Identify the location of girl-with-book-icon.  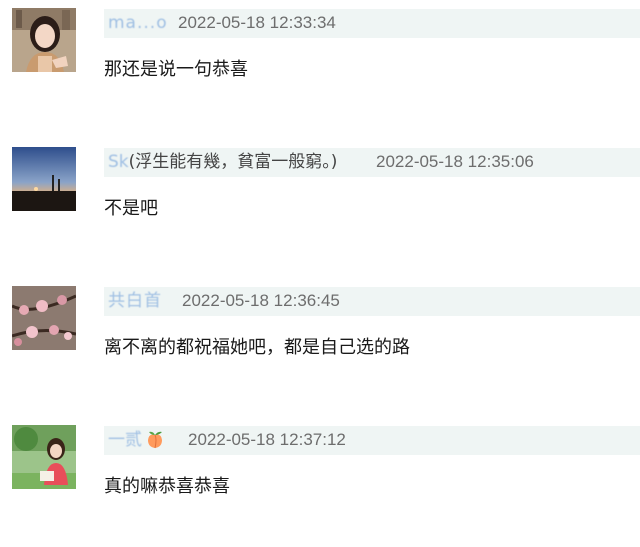
(44, 457).